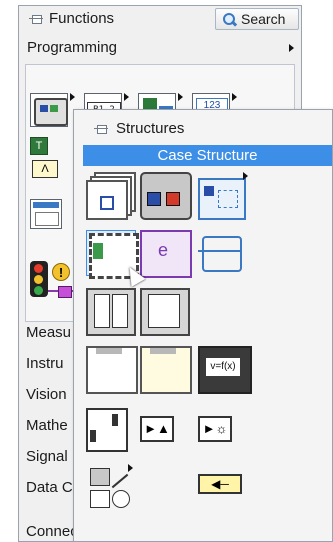  What do you see at coordinates (111, 196) in the screenshot?
I see `stacked-sequence-icon` at bounding box center [111, 196].